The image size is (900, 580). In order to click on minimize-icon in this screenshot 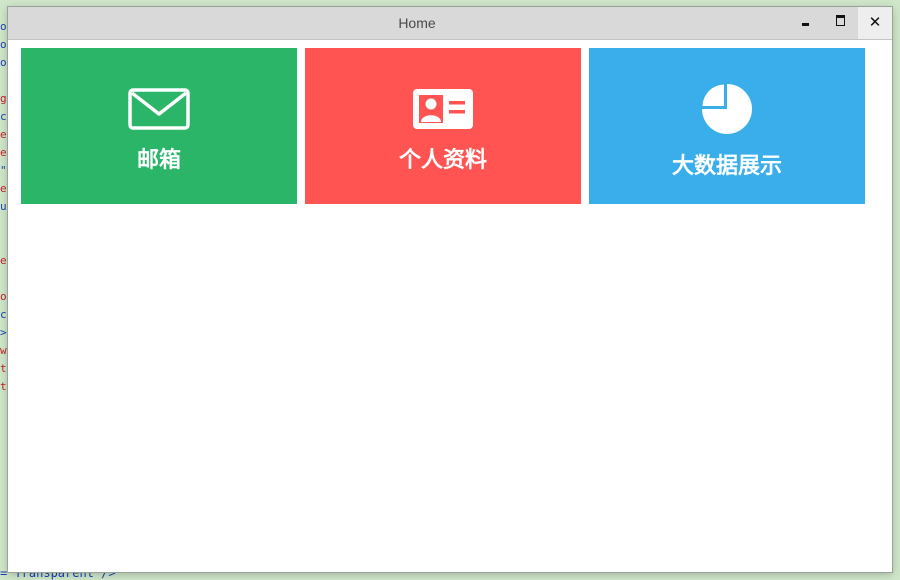, I will do `click(805, 24)`.